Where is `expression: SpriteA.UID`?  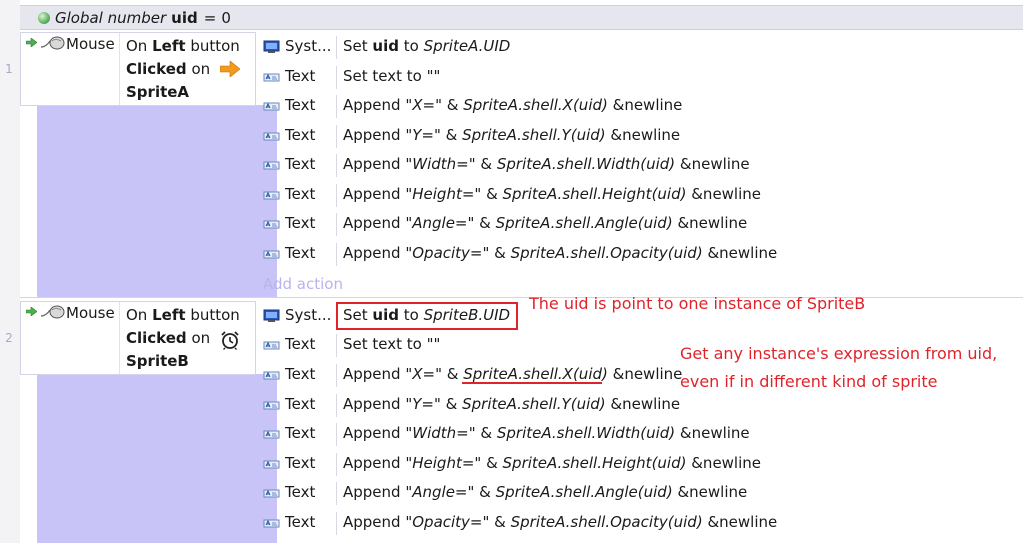 expression: SpriteA.UID is located at coordinates (467, 46).